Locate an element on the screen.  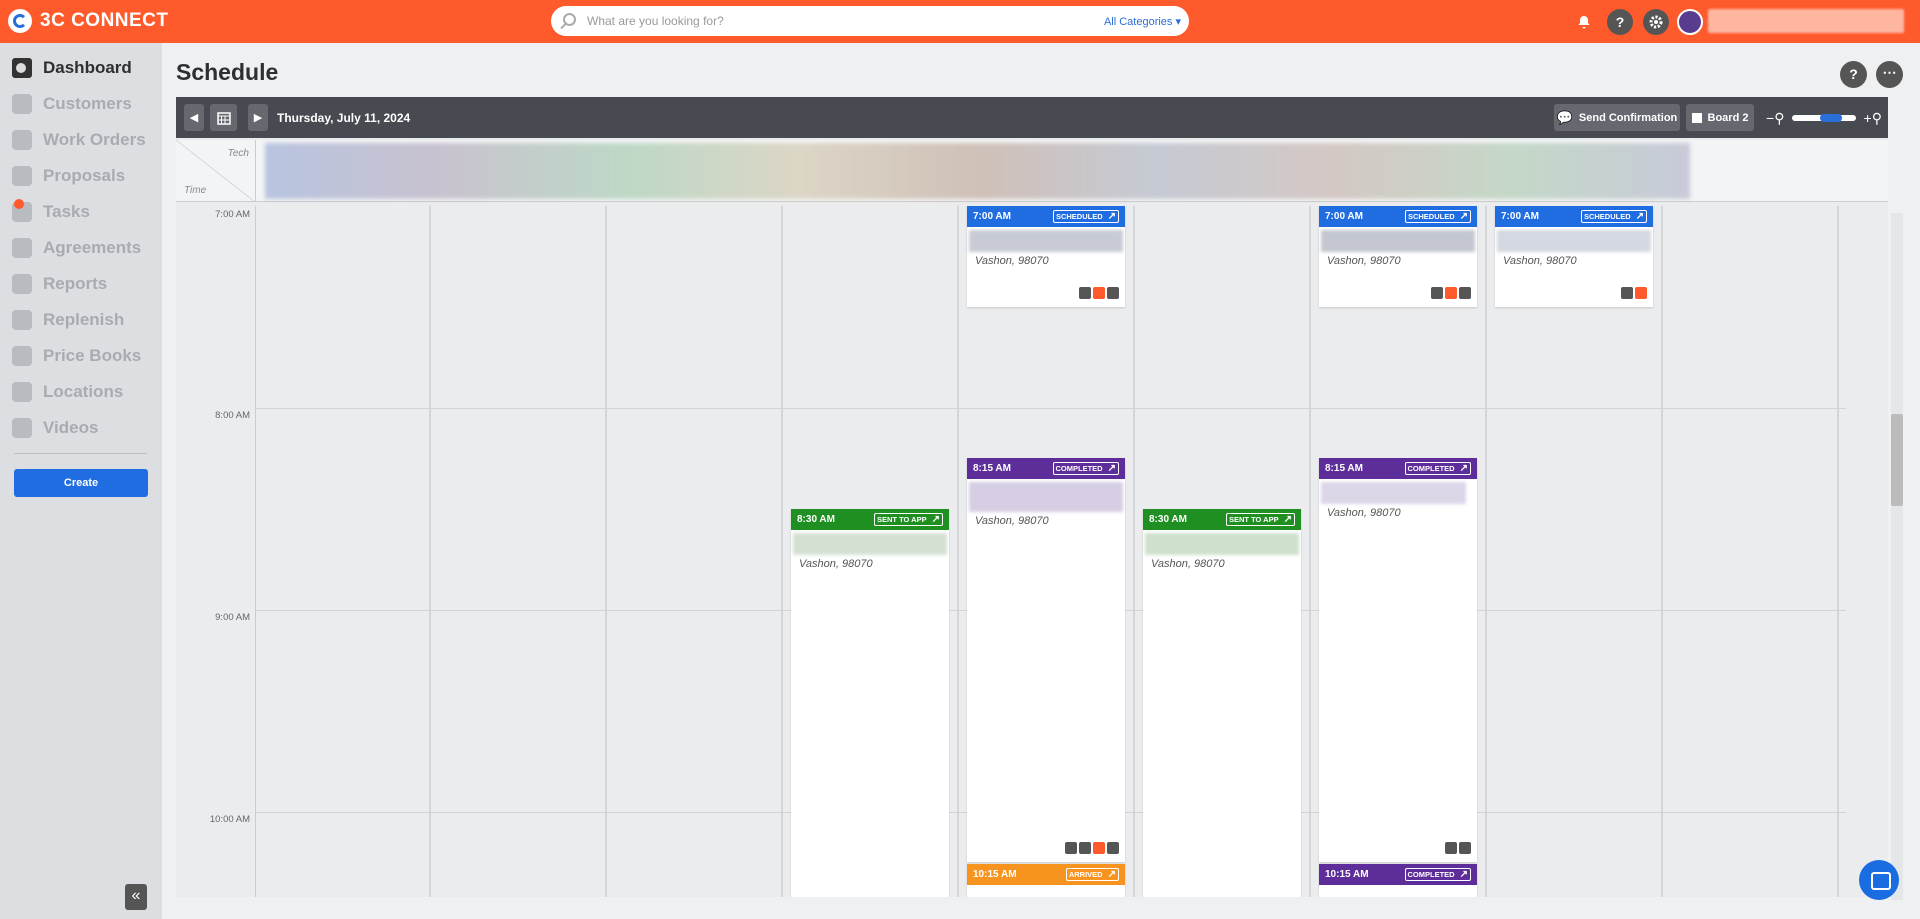
category-dropdown: All Categories ▾ is located at coordinates (1142, 21).